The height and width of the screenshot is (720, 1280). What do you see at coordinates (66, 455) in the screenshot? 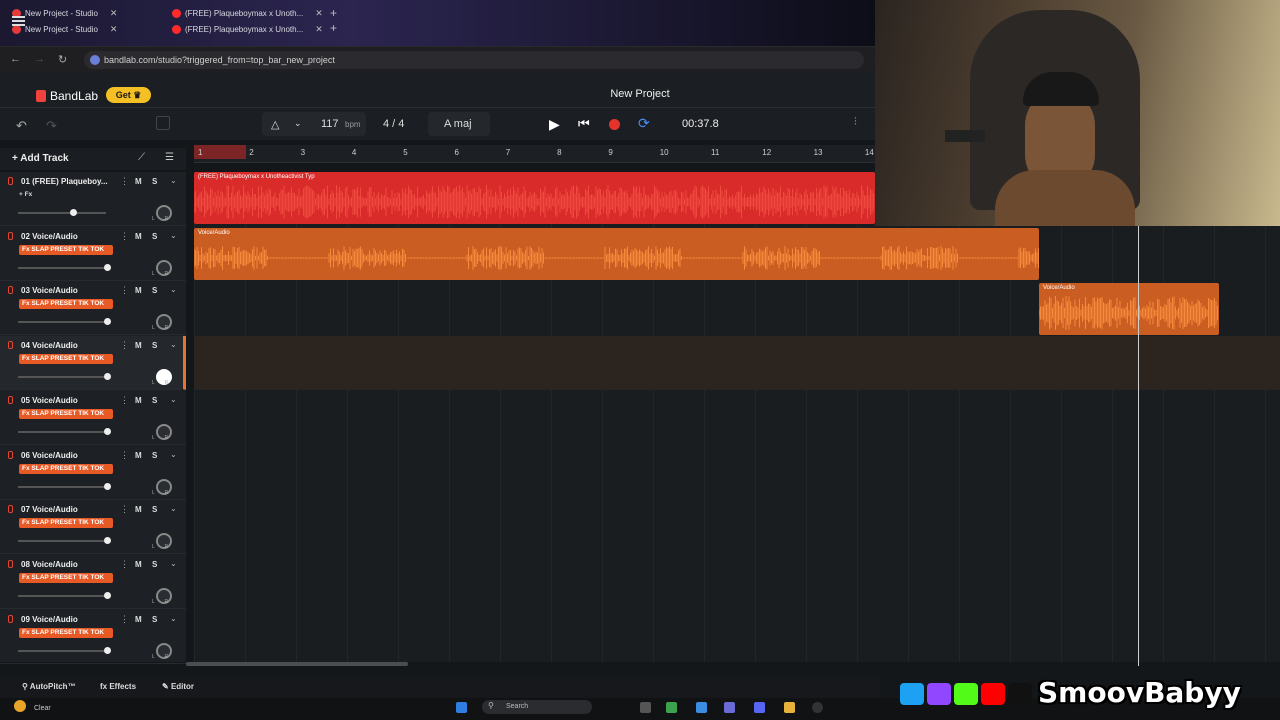
I see `track-name: 06 Voice/Audio` at bounding box center [66, 455].